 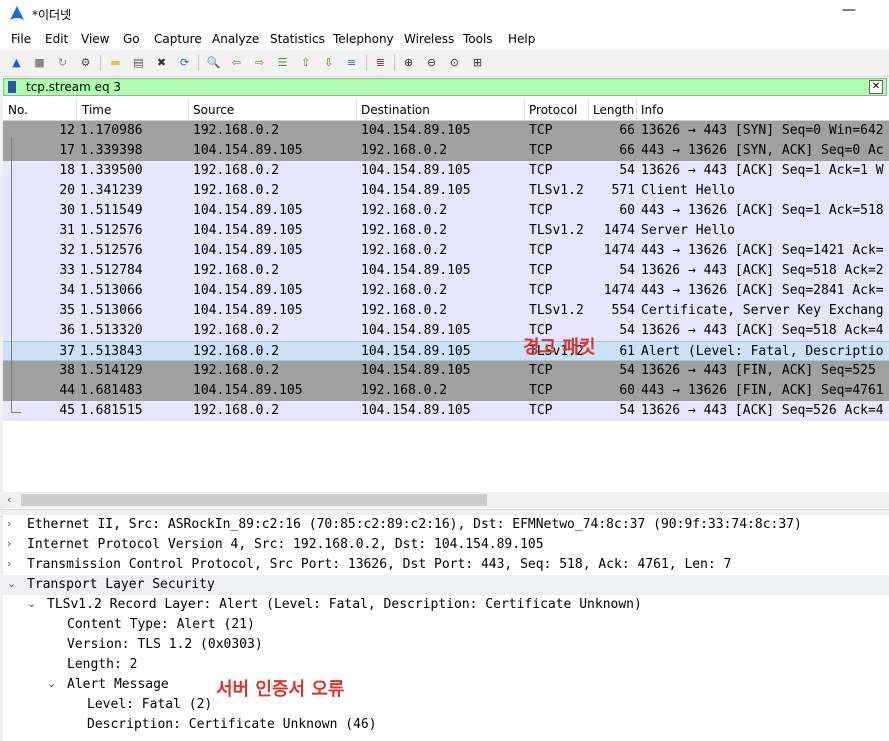 I want to click on detail-text: Transport Layer Security, so click(x=121, y=584).